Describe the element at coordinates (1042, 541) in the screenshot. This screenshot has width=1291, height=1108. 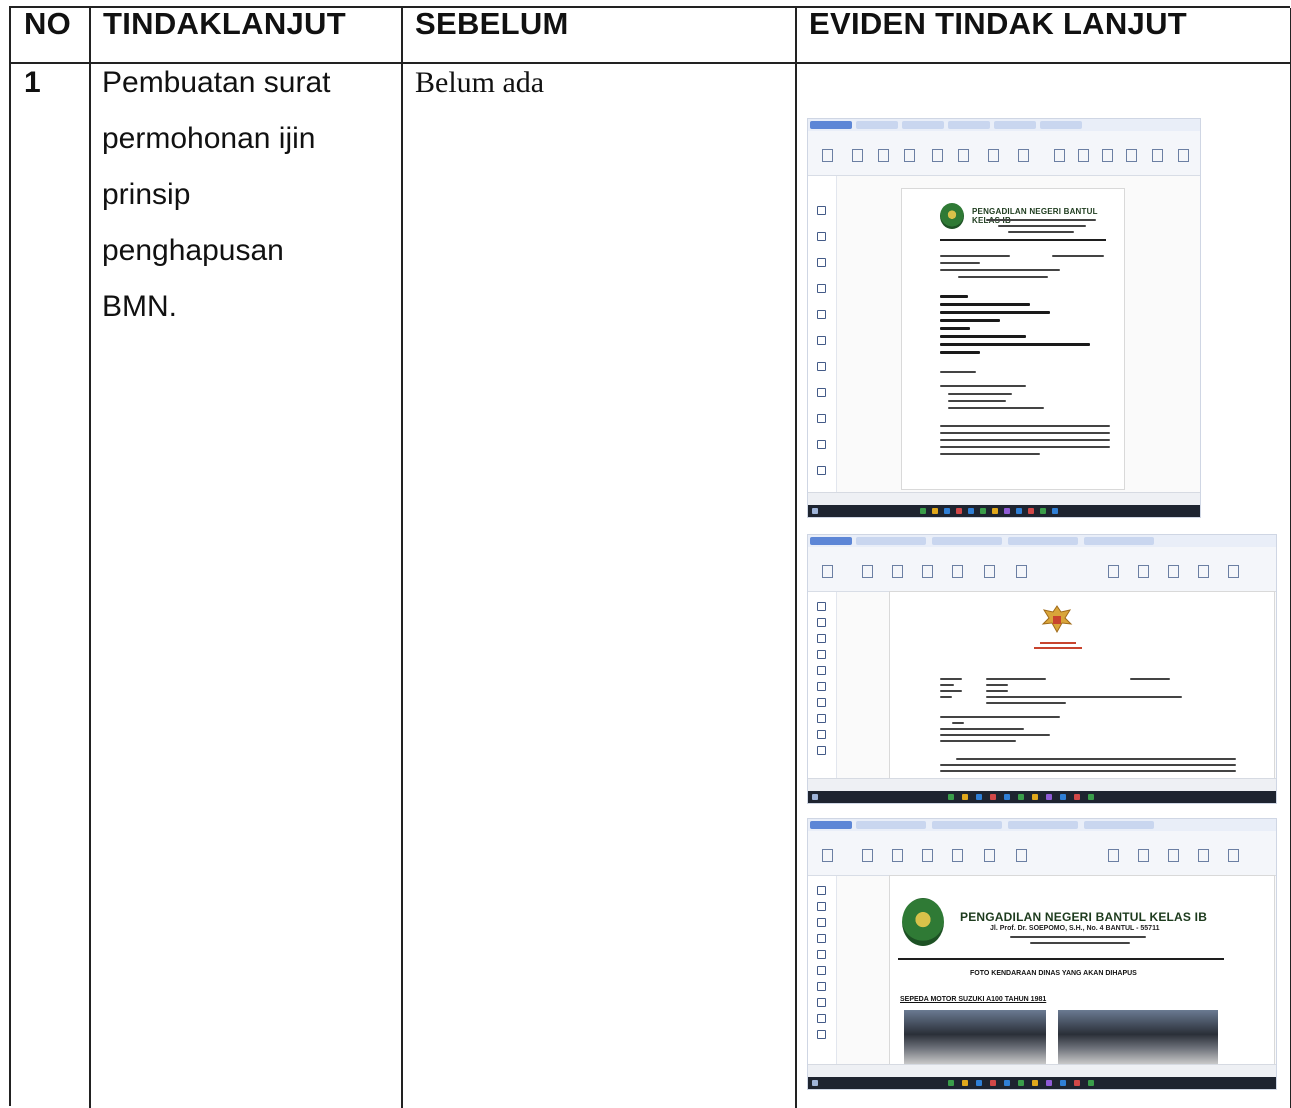
I see `browser-tabbar` at that location.